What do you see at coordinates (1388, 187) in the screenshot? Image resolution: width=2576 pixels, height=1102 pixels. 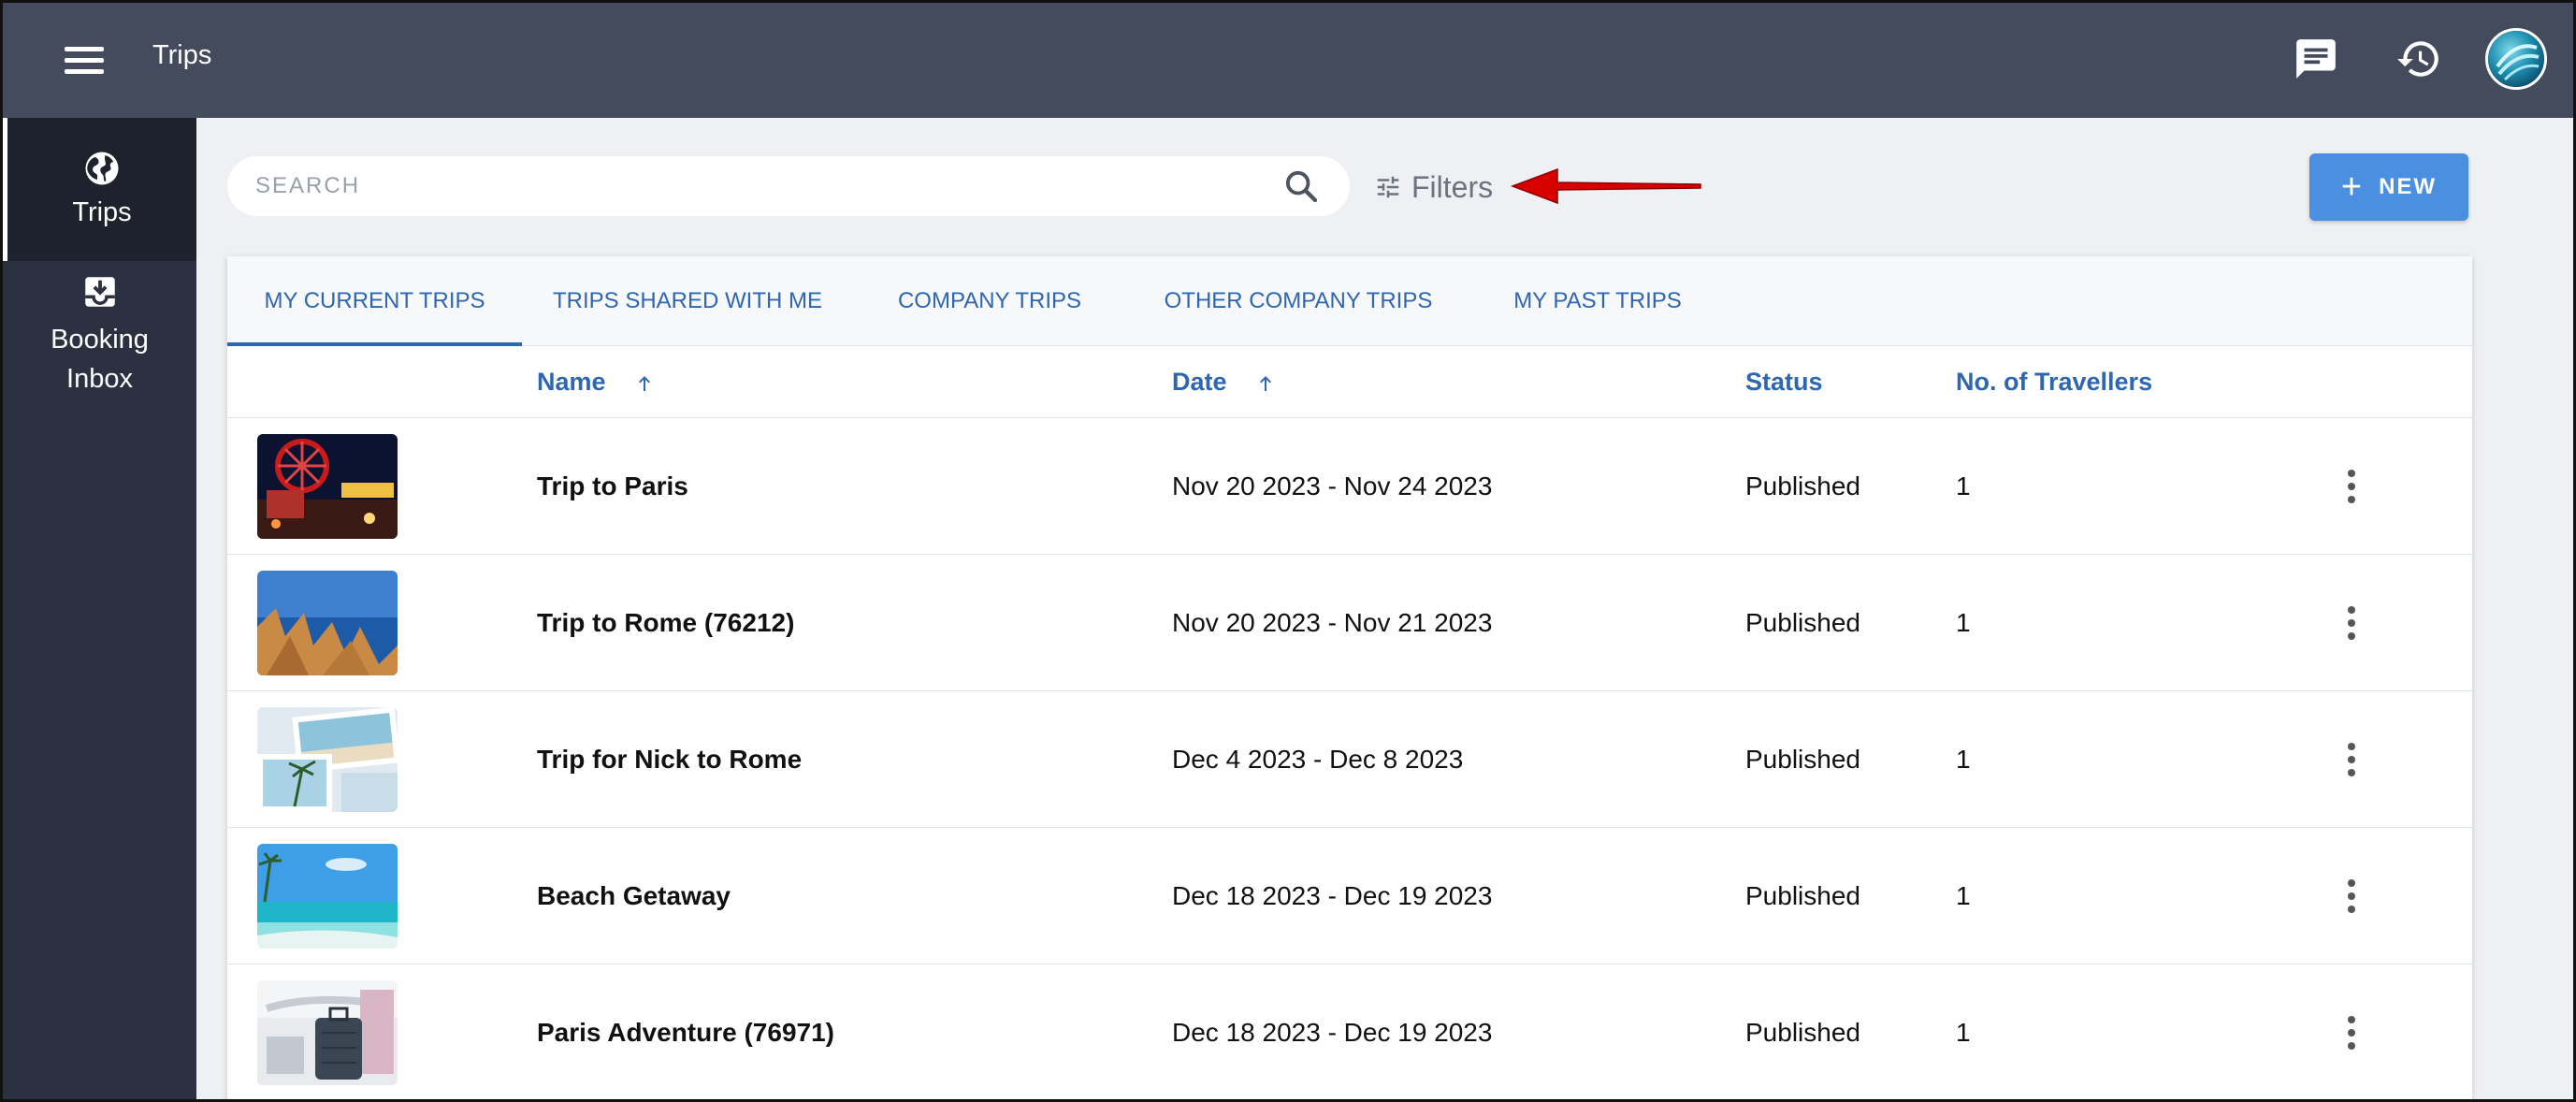 I see `tune-icon` at bounding box center [1388, 187].